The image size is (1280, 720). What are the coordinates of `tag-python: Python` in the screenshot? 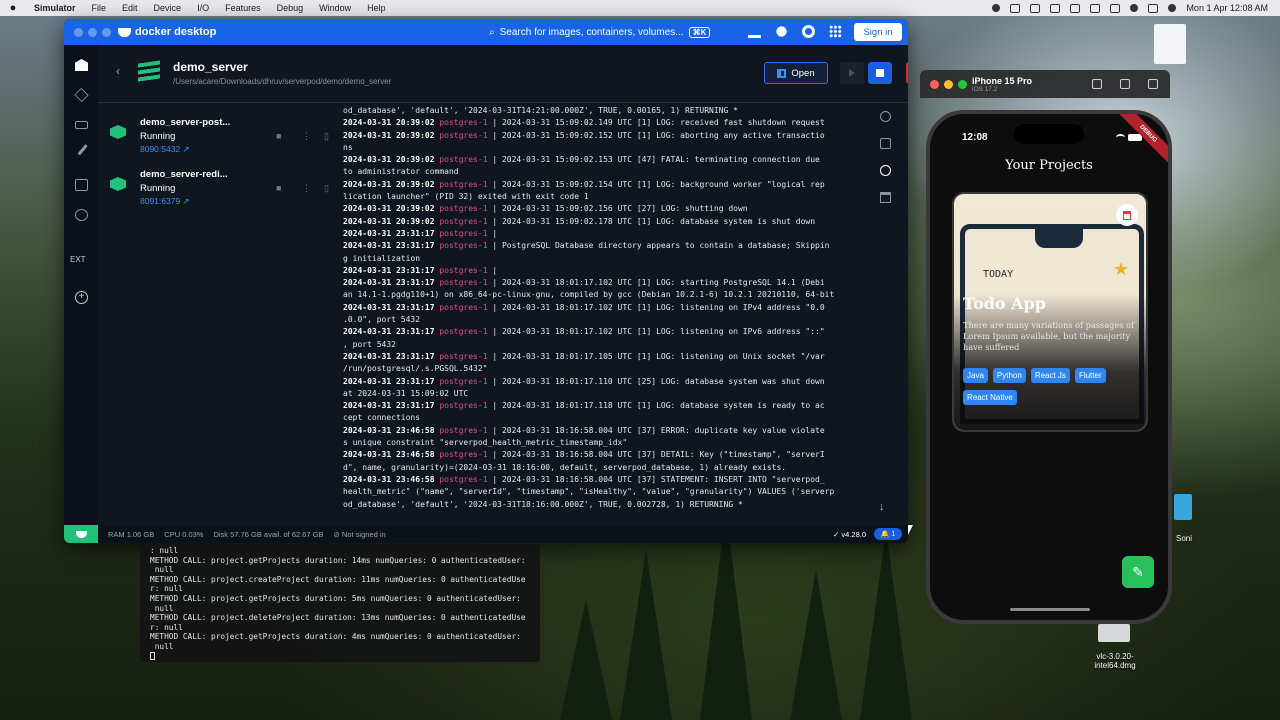 It's located at (1009, 375).